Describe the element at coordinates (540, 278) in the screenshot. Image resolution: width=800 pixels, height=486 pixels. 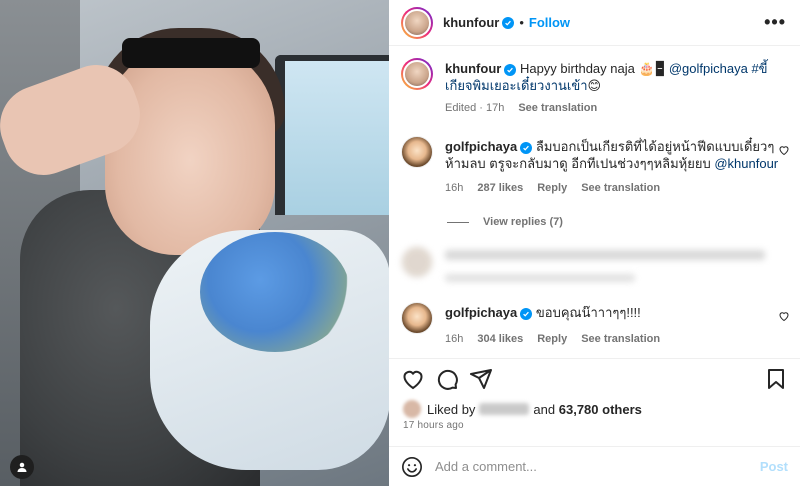
I see `blurred-meta-line` at that location.